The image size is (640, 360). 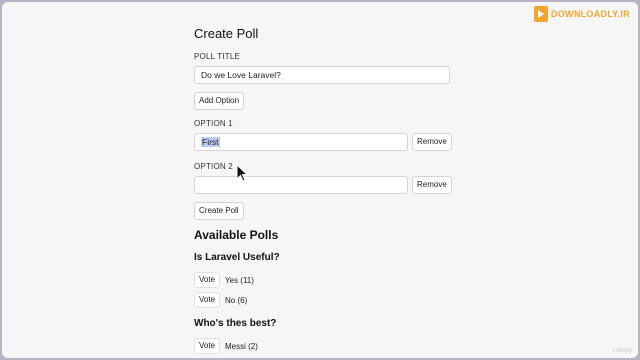 What do you see at coordinates (301, 185) in the screenshot?
I see `option-2-input` at bounding box center [301, 185].